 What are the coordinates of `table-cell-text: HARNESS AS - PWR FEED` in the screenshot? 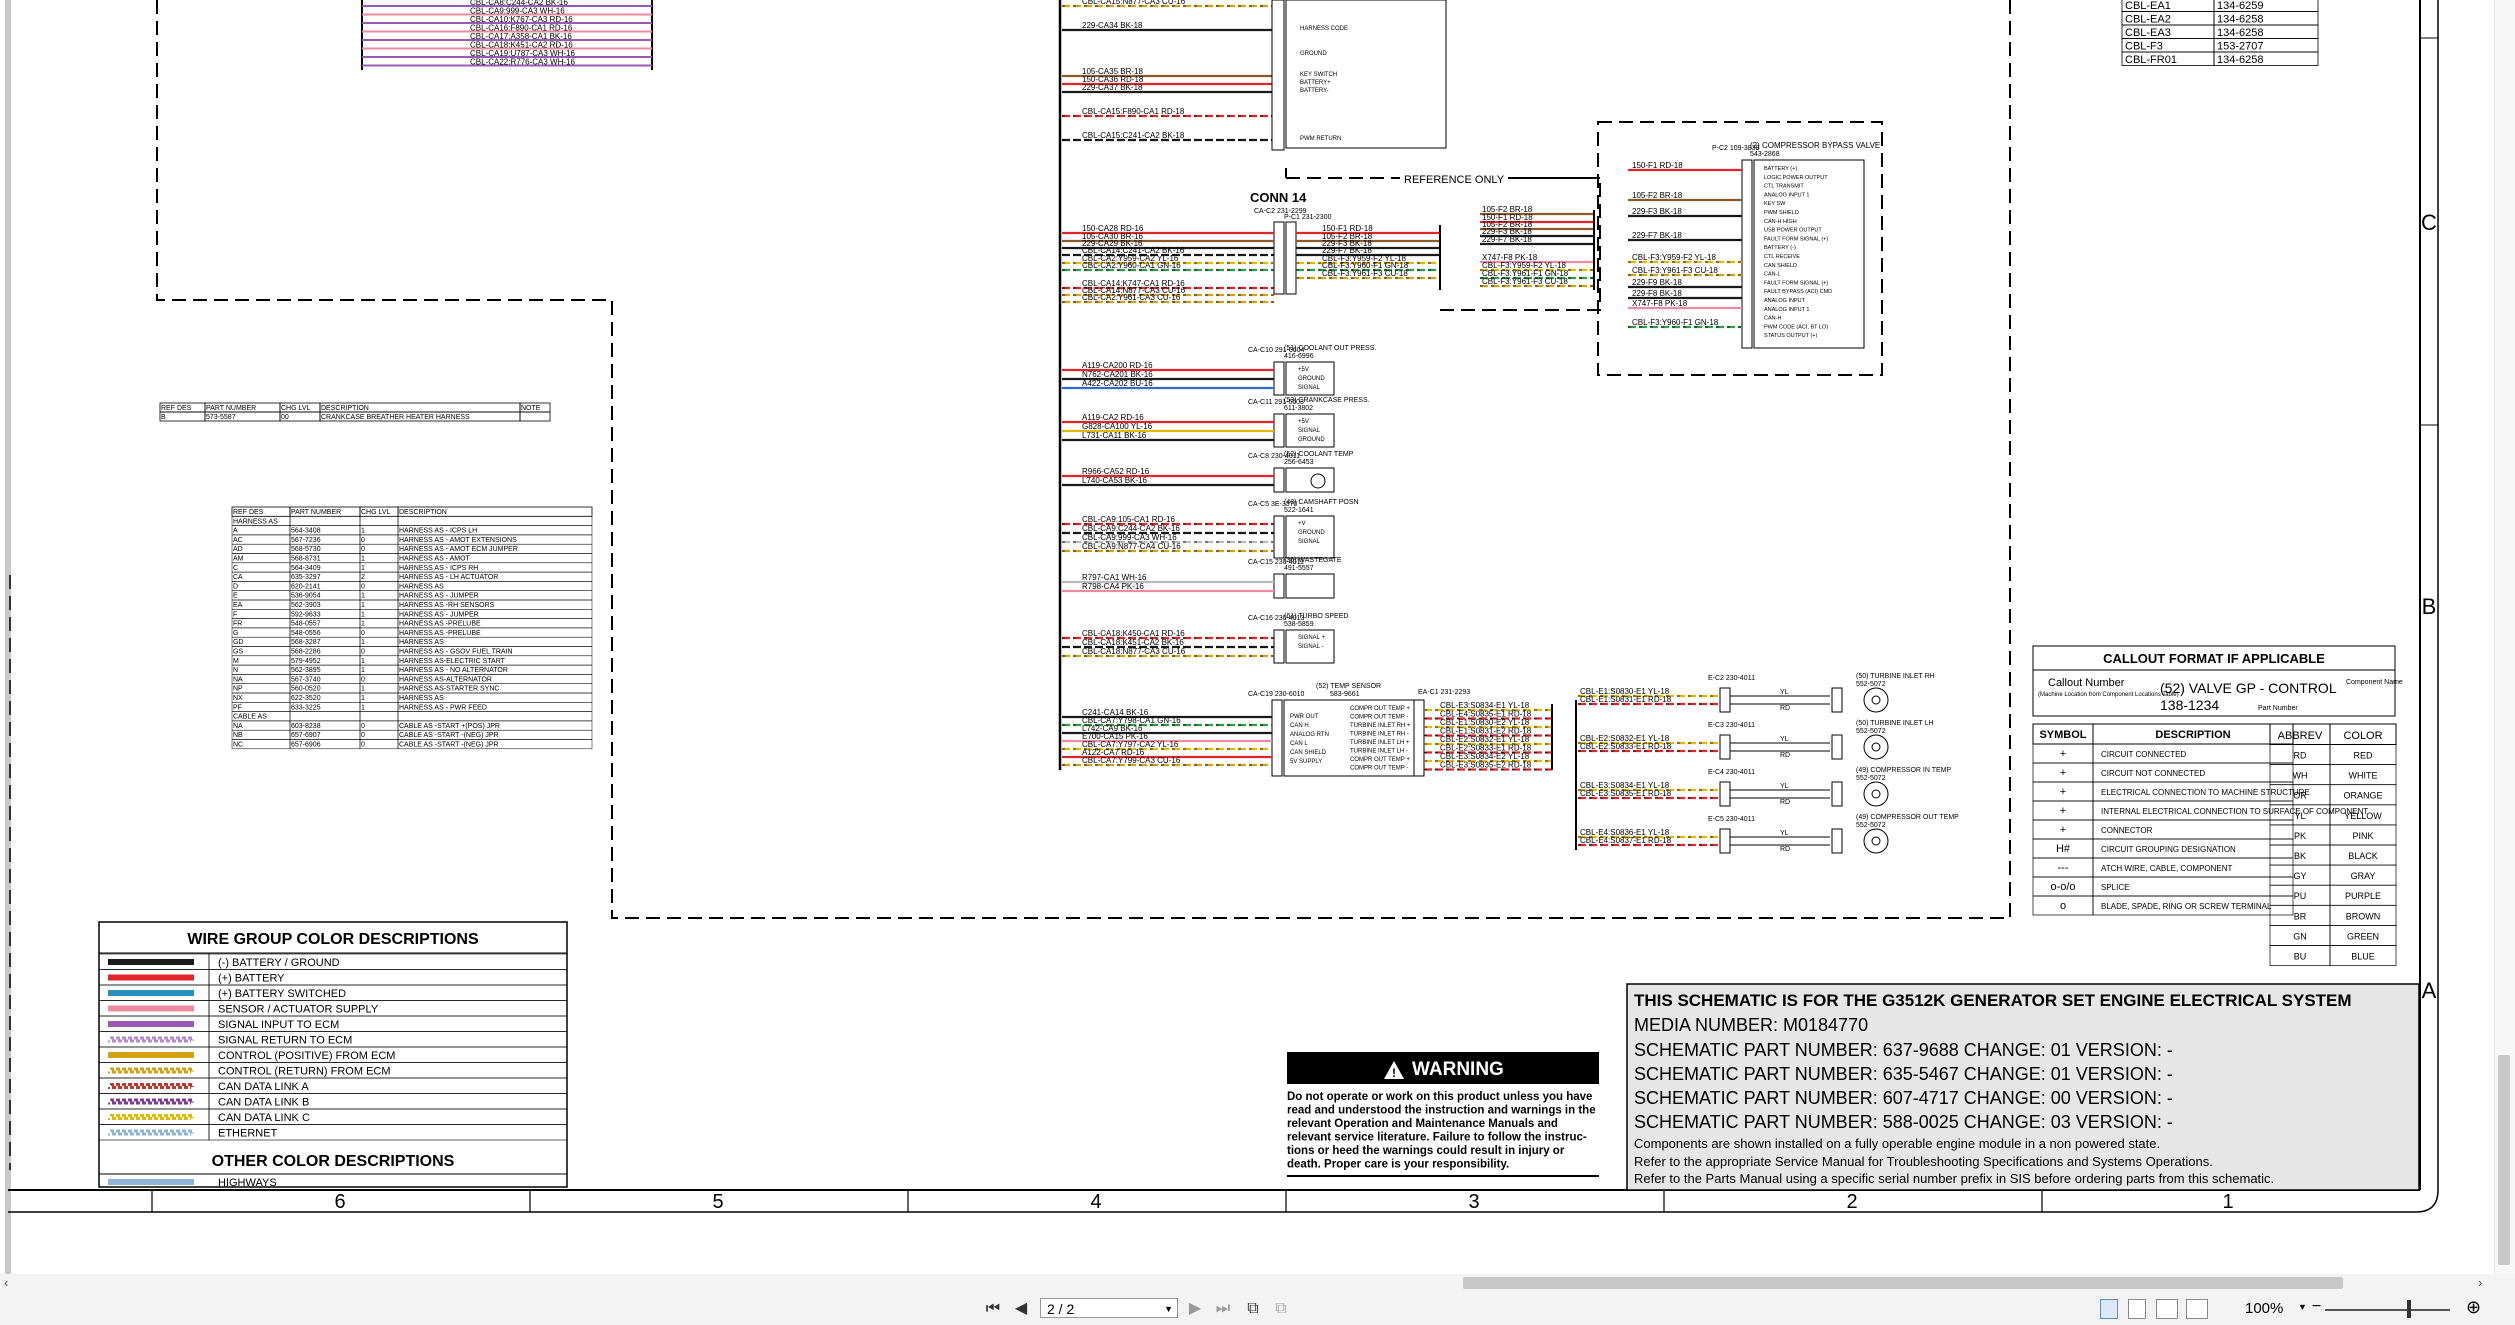 It's located at (443, 707).